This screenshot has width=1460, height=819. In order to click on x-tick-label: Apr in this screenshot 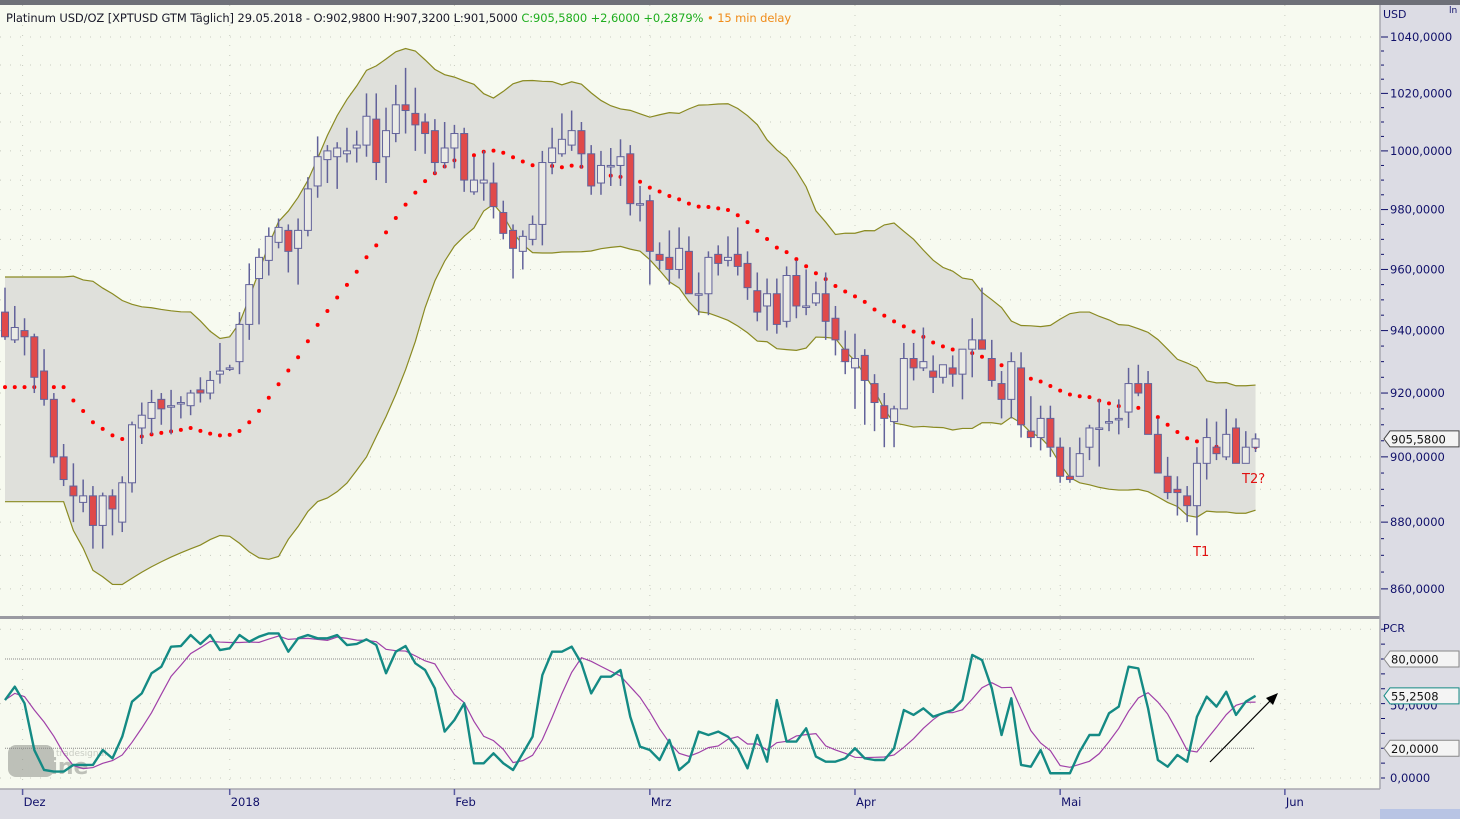, I will do `click(866, 802)`.